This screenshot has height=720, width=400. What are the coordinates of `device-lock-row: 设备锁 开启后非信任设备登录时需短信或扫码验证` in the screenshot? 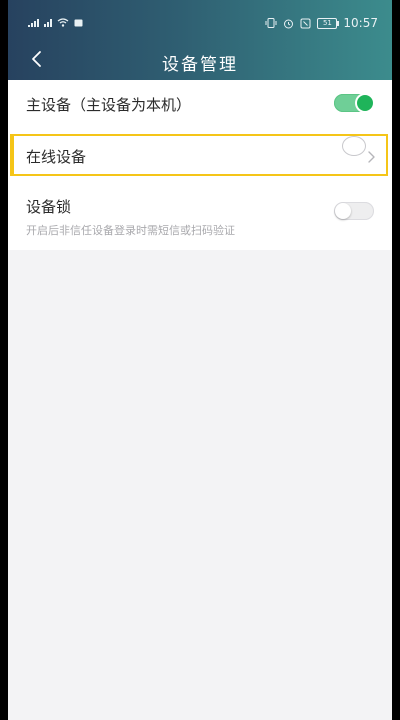 It's located at (200, 216).